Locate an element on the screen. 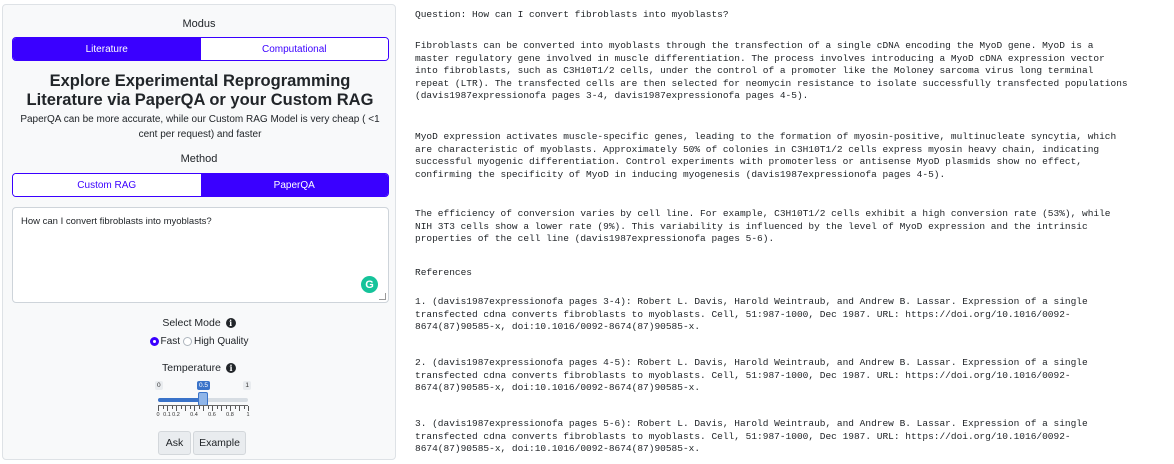  modus-label: Modus is located at coordinates (199, 24).